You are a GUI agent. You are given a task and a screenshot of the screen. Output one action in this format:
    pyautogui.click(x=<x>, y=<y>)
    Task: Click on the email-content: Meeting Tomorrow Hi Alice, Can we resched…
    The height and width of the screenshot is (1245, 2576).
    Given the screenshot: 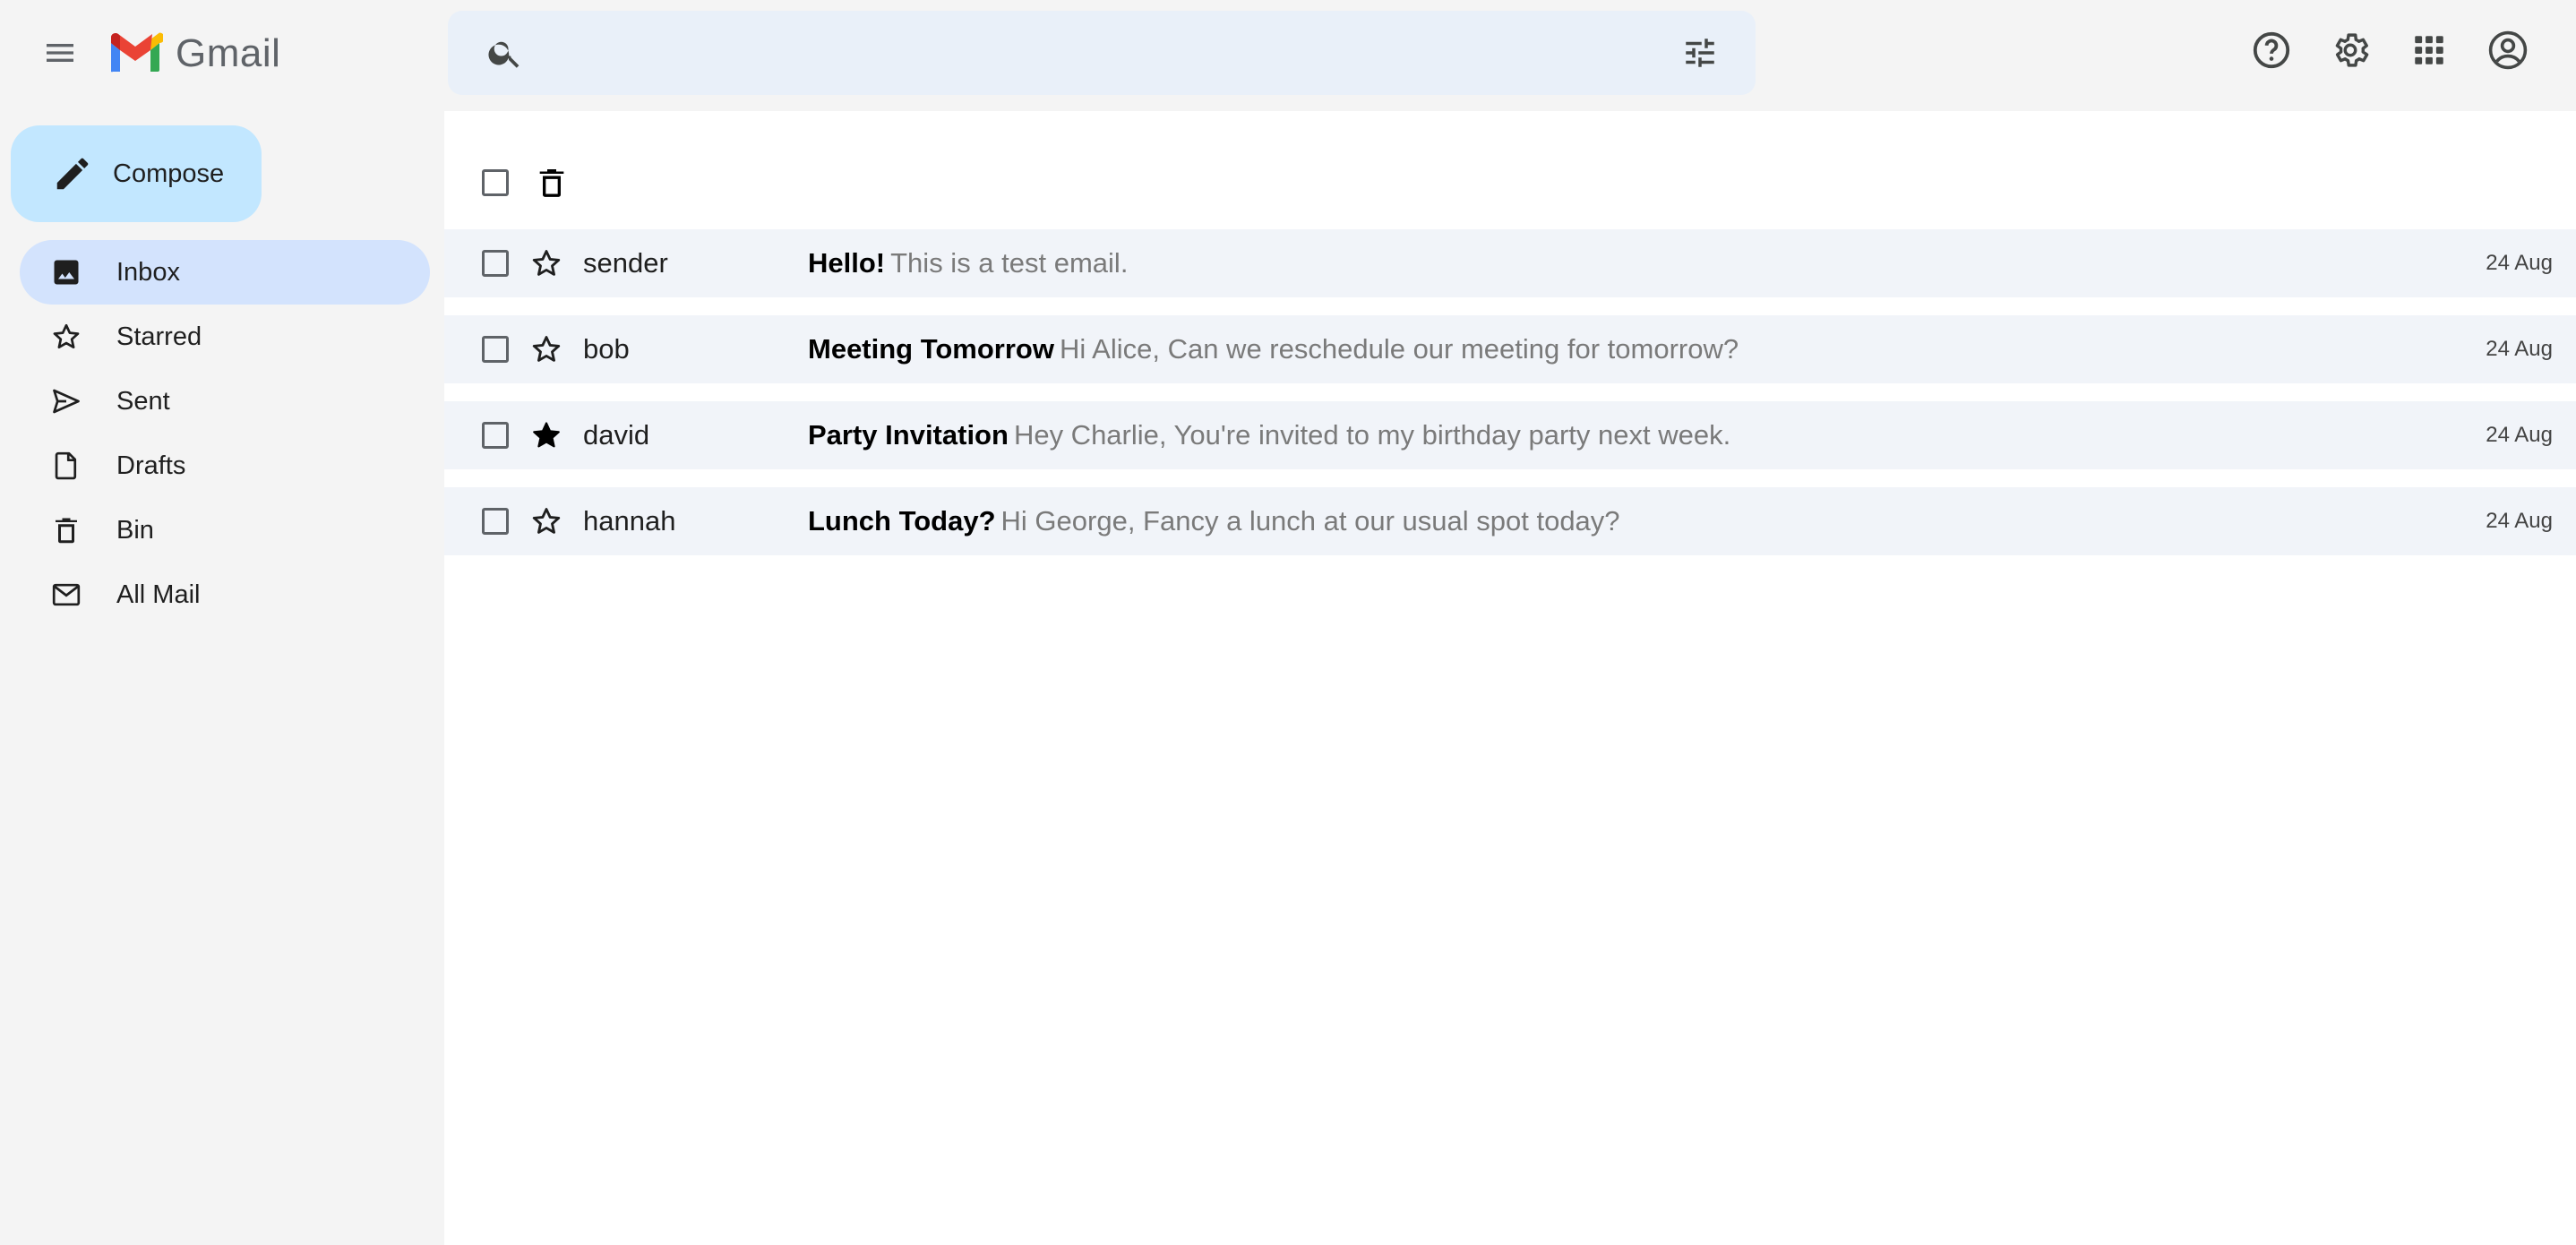 What is the action you would take?
    pyautogui.click(x=1273, y=349)
    